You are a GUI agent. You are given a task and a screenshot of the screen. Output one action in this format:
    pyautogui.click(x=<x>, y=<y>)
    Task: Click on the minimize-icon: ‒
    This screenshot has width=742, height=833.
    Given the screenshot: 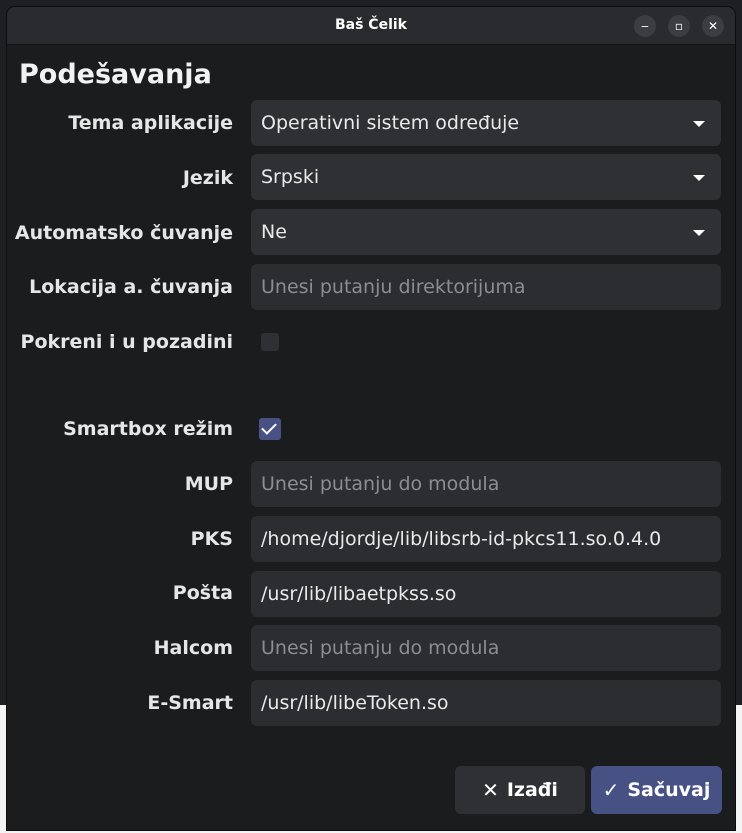 What is the action you would take?
    pyautogui.click(x=645, y=26)
    